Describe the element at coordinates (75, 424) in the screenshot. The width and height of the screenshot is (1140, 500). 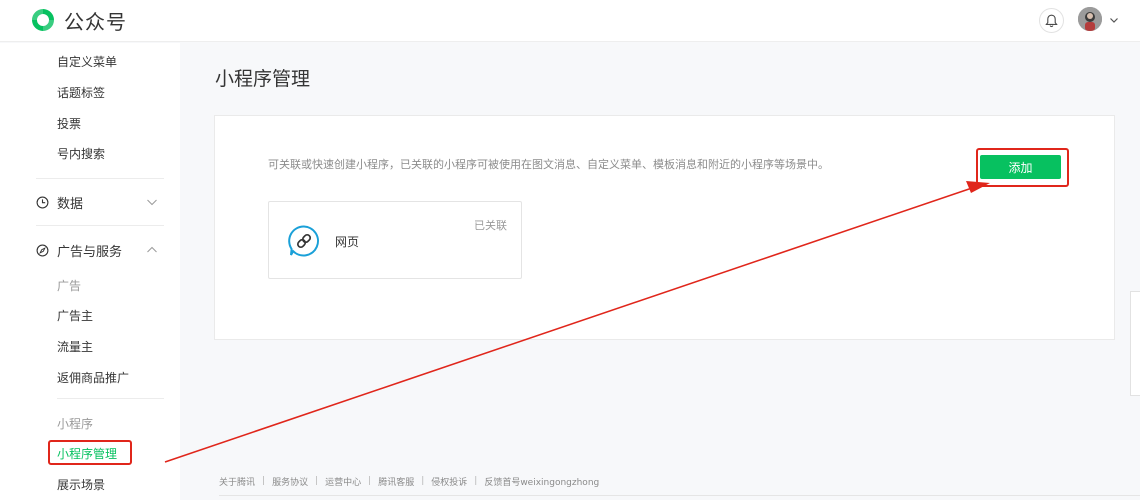
I see `sidebar-section-mini-program: 小程序` at that location.